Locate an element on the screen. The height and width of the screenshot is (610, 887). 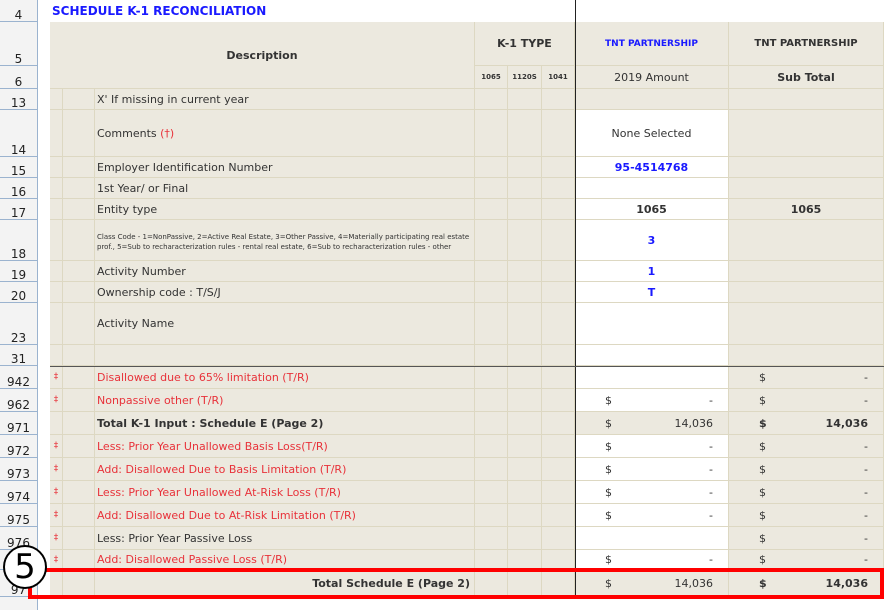
row-number: 6 is located at coordinates (18, 77).